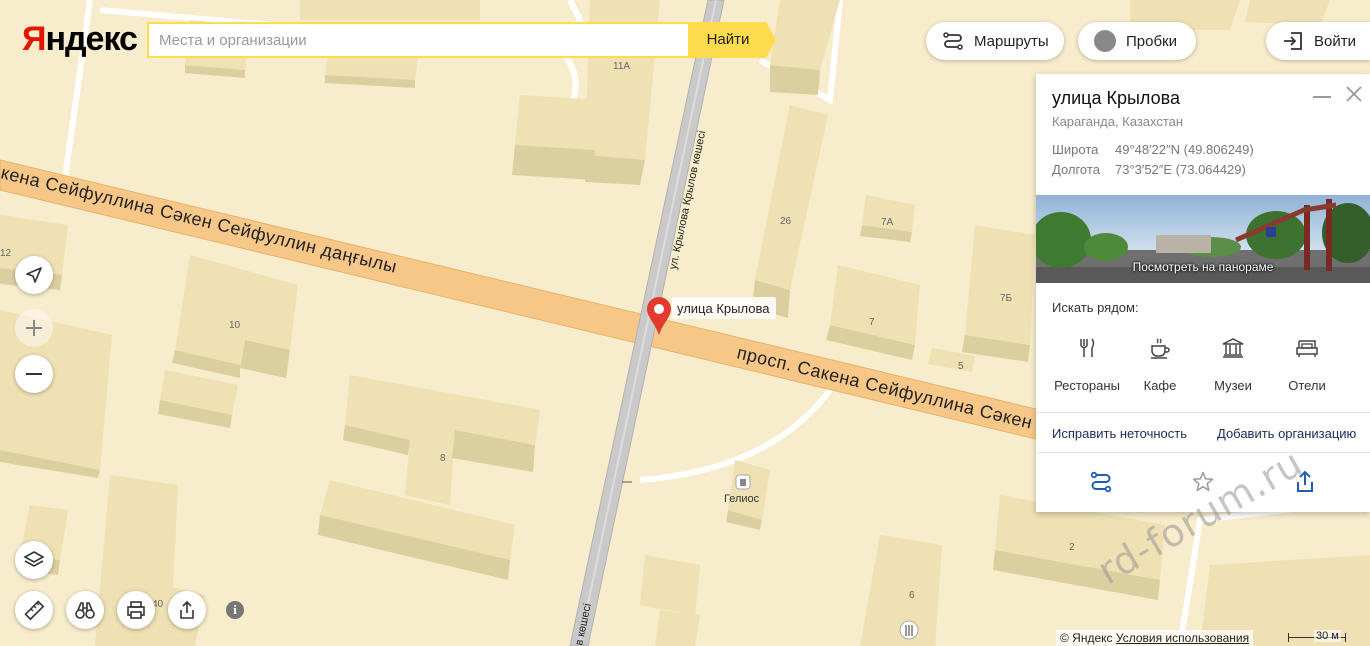 The height and width of the screenshot is (646, 1370). What do you see at coordinates (1072, 547) in the screenshot?
I see `house-number: 2` at bounding box center [1072, 547].